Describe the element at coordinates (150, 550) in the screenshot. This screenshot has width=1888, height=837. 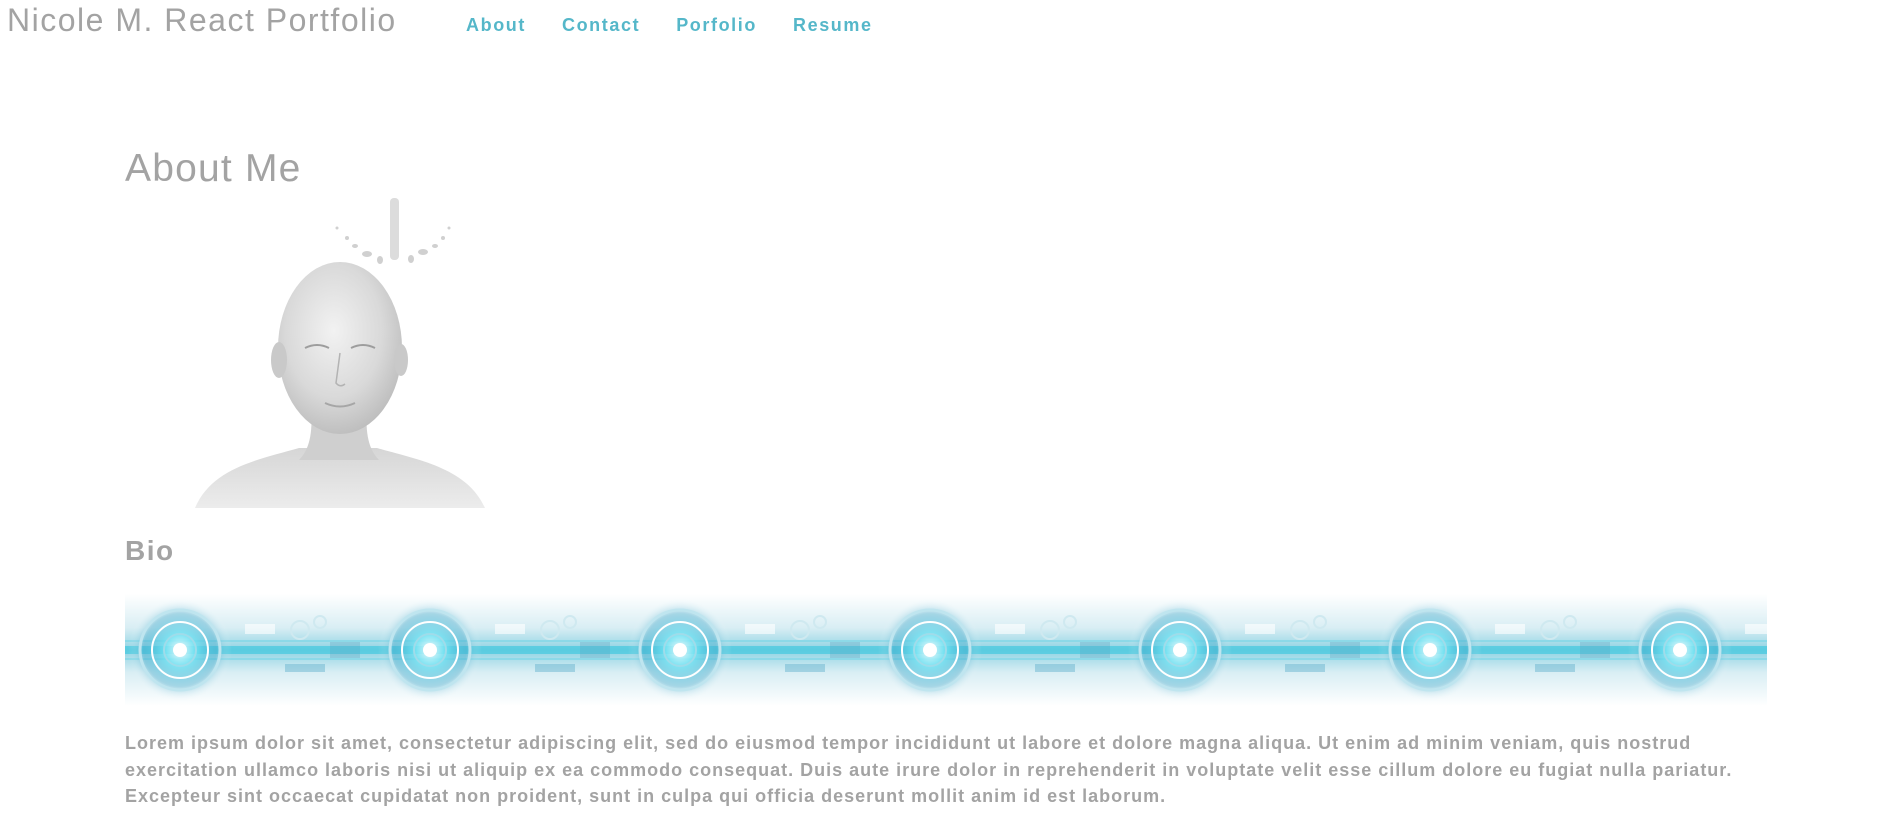
I see `bio-heading: Bio` at that location.